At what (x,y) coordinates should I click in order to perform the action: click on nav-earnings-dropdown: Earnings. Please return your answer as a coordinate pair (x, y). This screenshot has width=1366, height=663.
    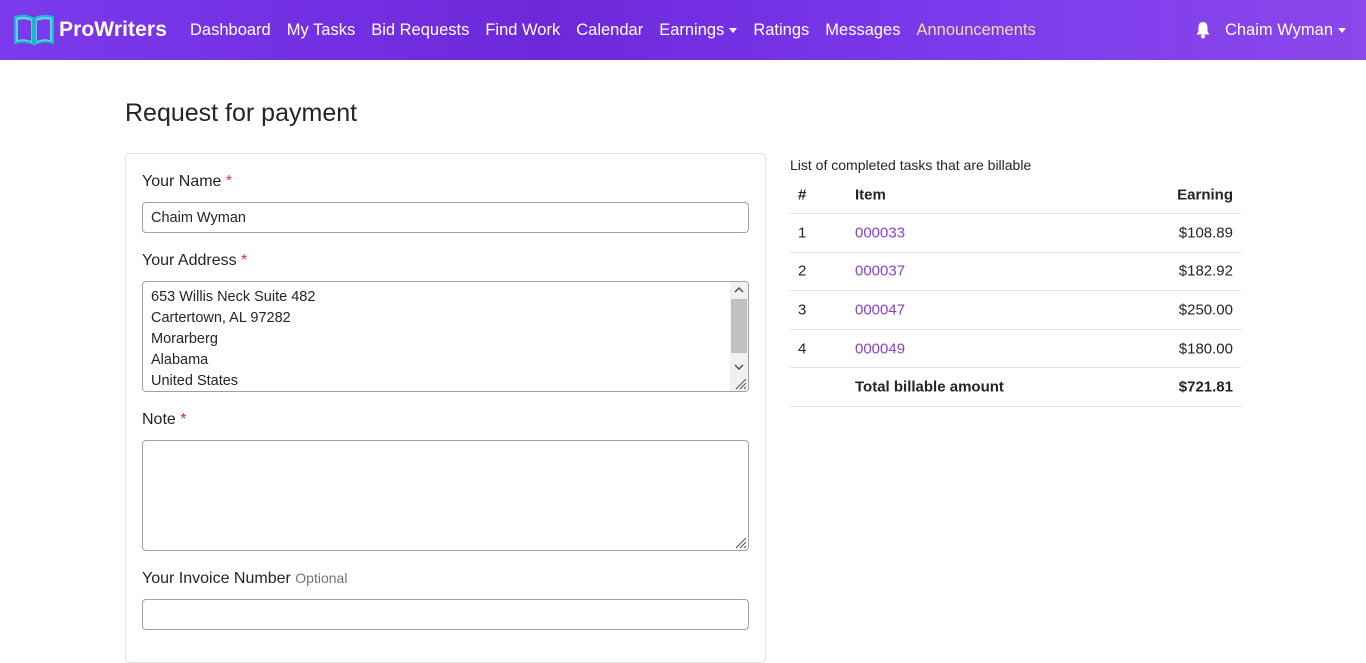
    Looking at the image, I should click on (698, 30).